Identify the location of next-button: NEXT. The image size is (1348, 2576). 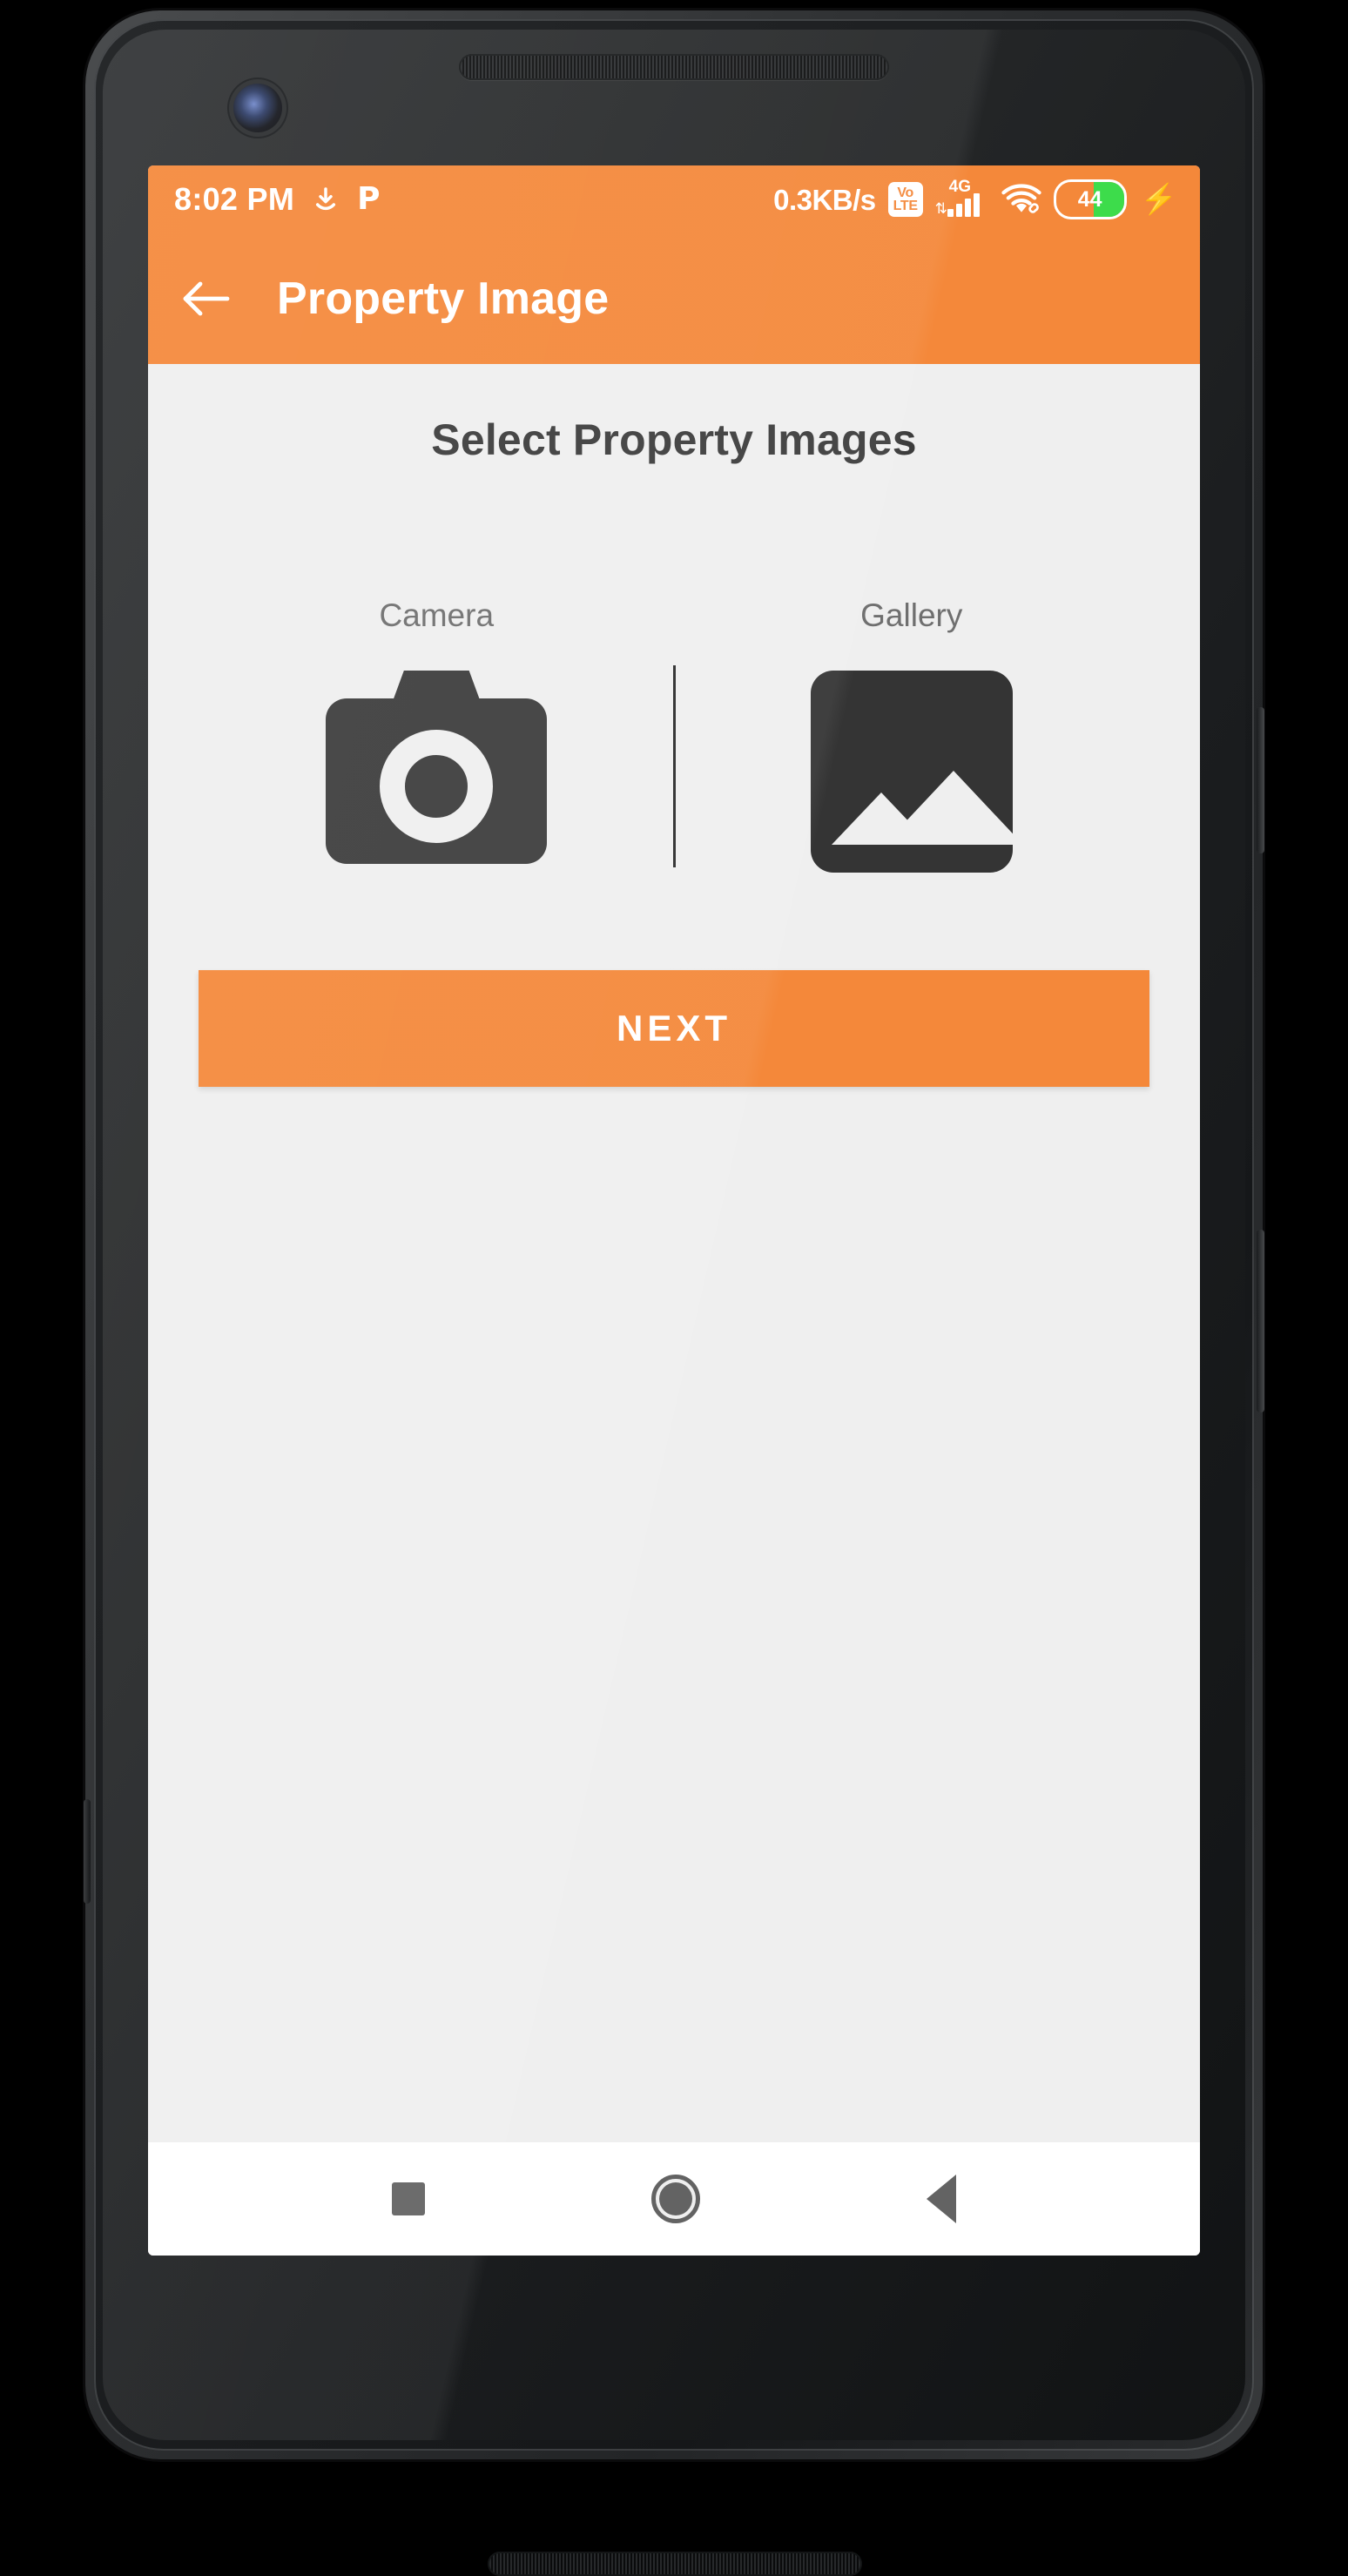
(674, 1029).